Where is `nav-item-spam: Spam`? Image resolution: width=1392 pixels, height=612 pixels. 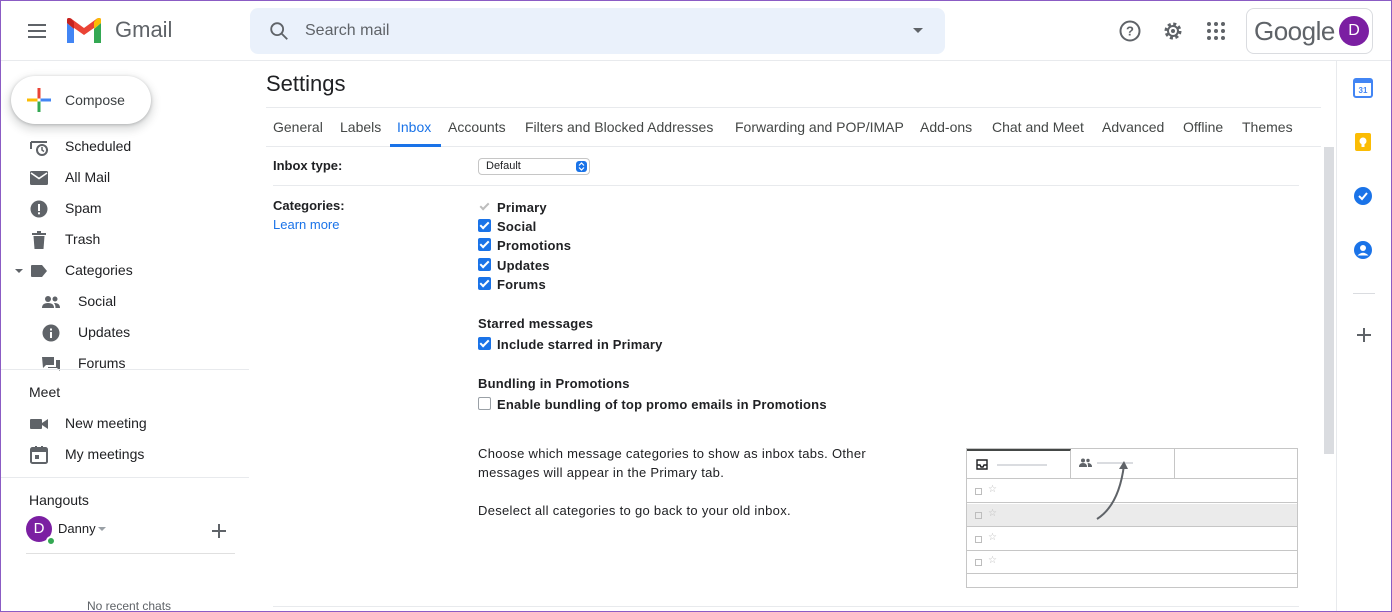 nav-item-spam: Spam is located at coordinates (125, 208).